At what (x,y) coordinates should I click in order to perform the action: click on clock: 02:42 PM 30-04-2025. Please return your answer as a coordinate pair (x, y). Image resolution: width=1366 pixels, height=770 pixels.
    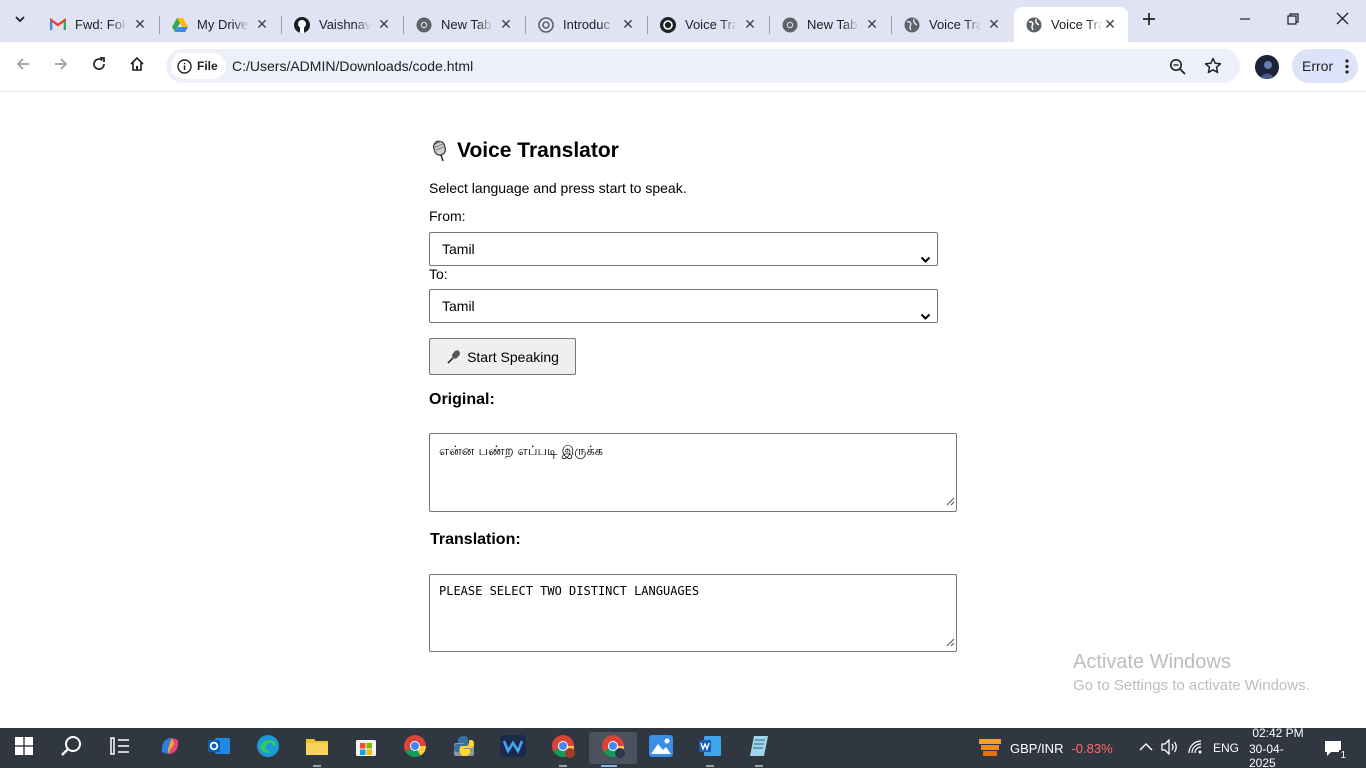
    Looking at the image, I should click on (1278, 748).